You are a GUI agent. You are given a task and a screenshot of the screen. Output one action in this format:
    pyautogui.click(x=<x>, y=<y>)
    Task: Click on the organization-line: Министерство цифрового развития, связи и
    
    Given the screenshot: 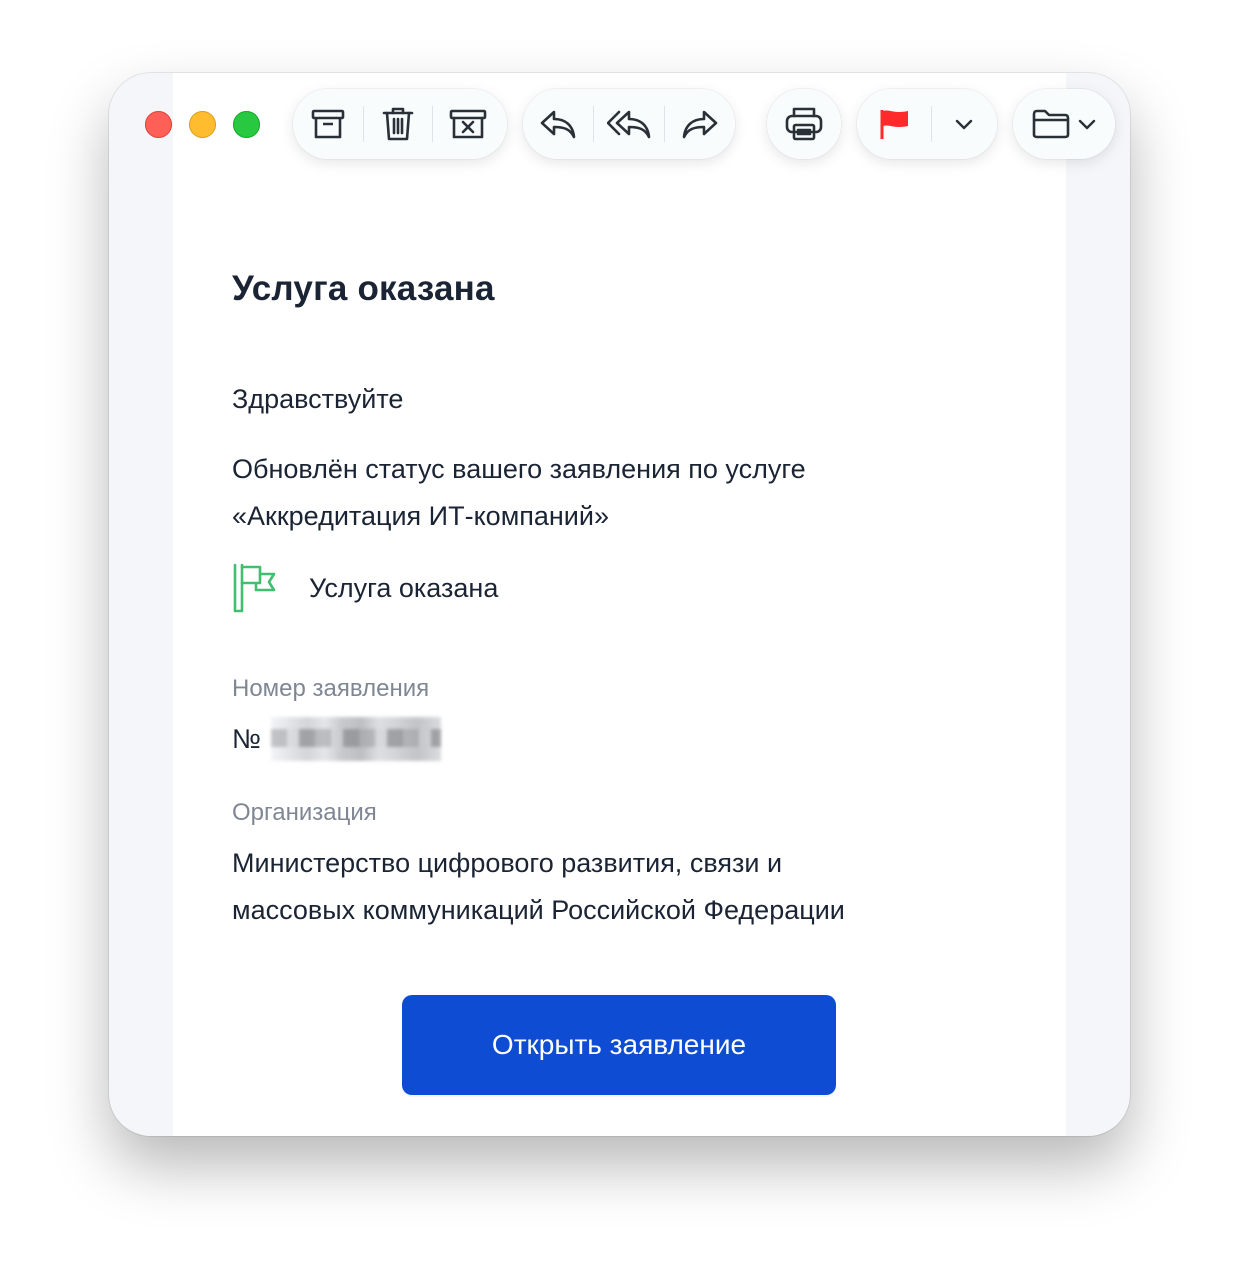 What is the action you would take?
    pyautogui.click(x=507, y=863)
    